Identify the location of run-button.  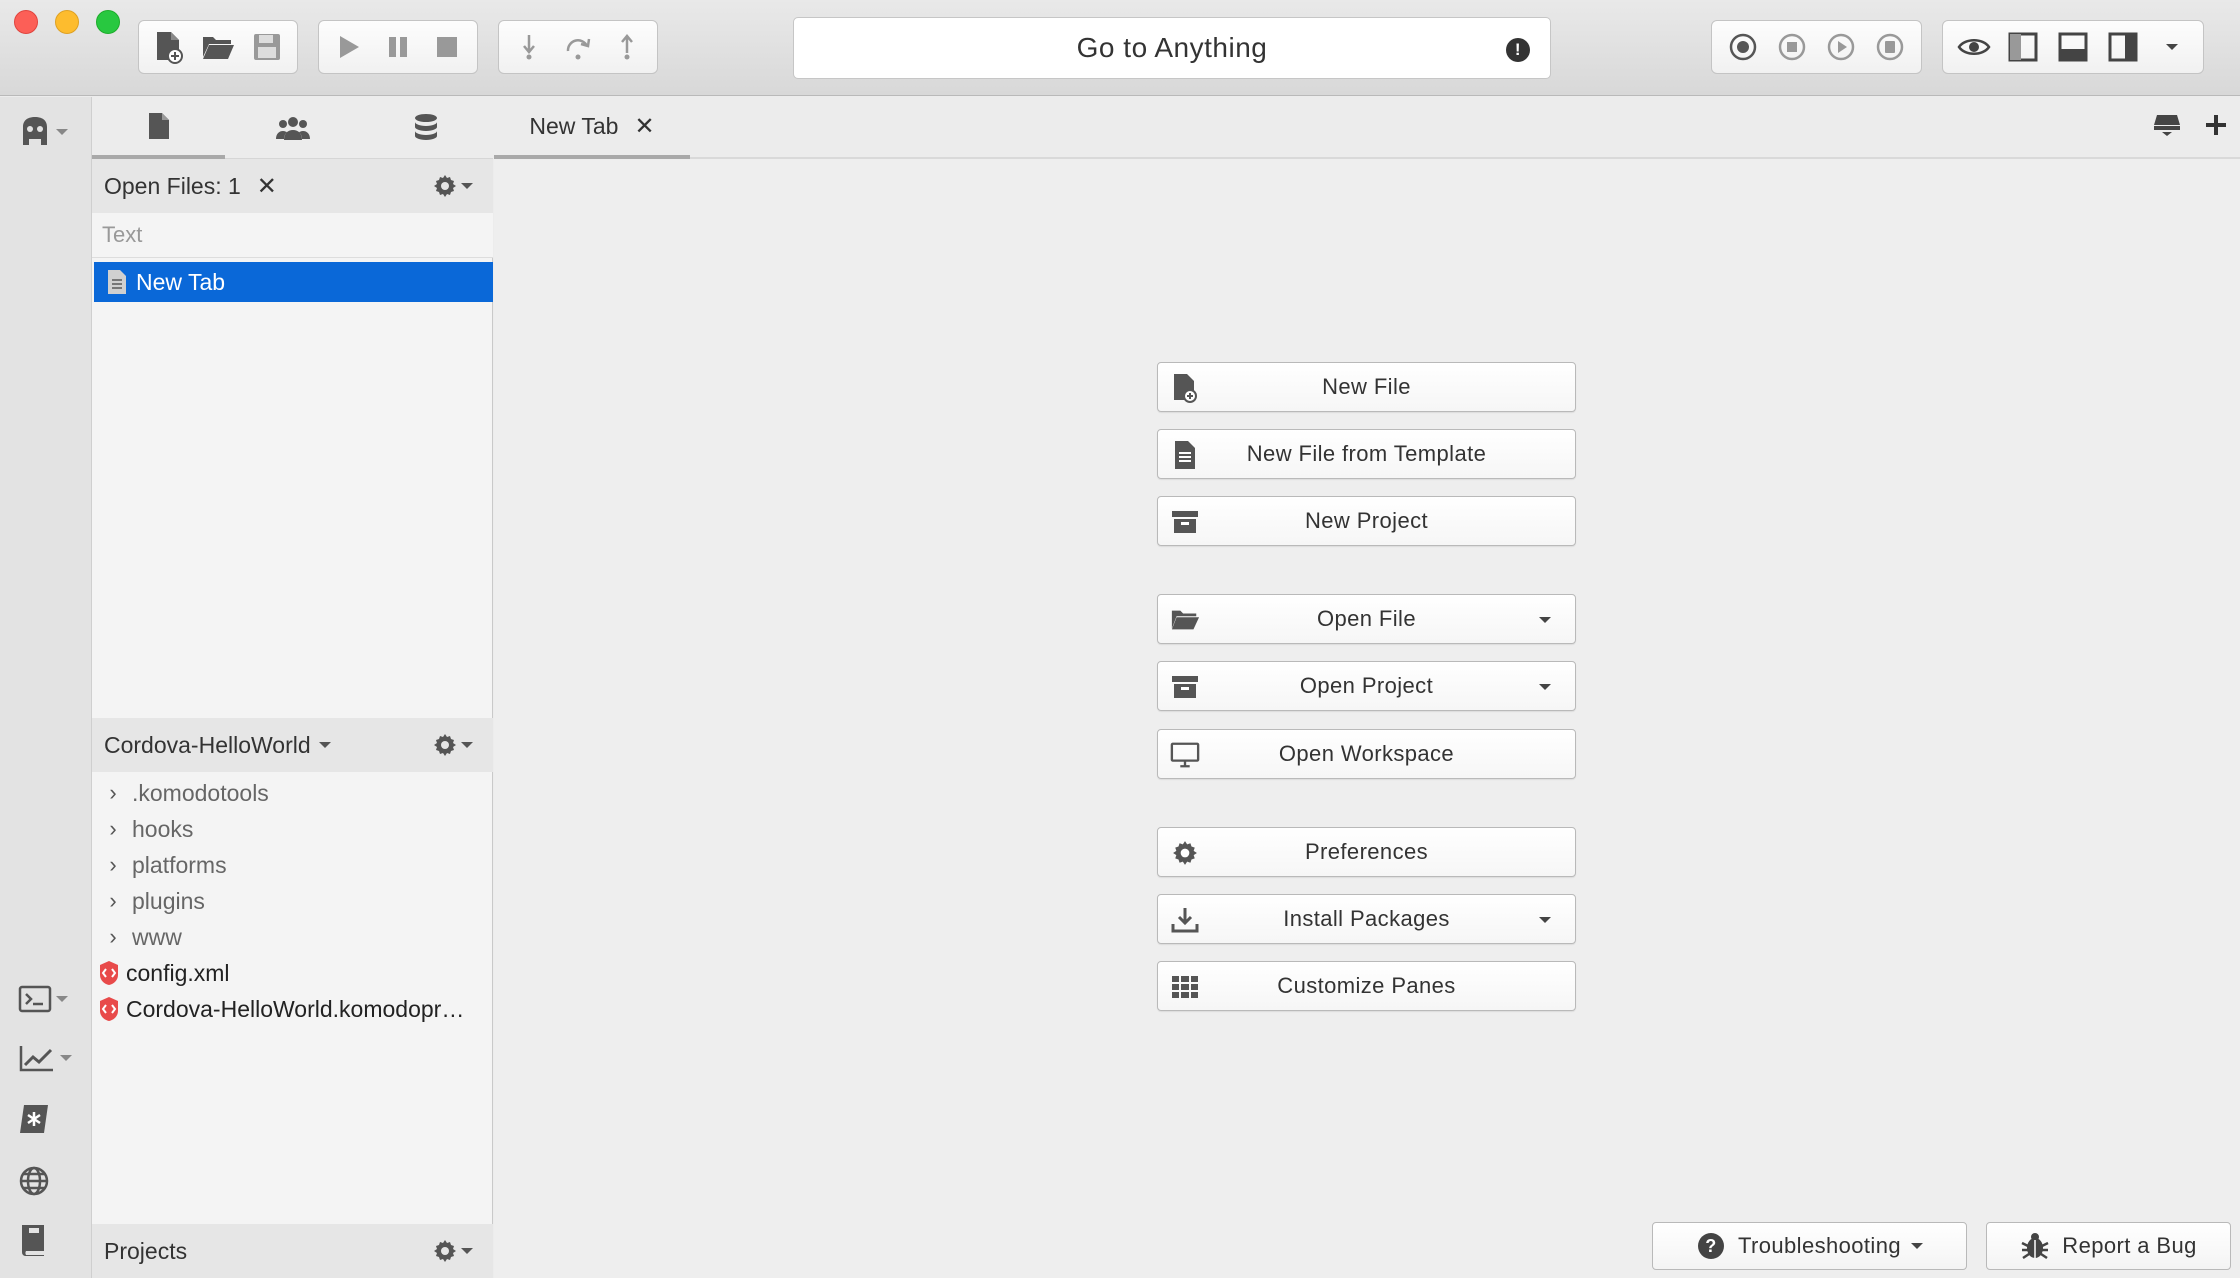
(349, 47).